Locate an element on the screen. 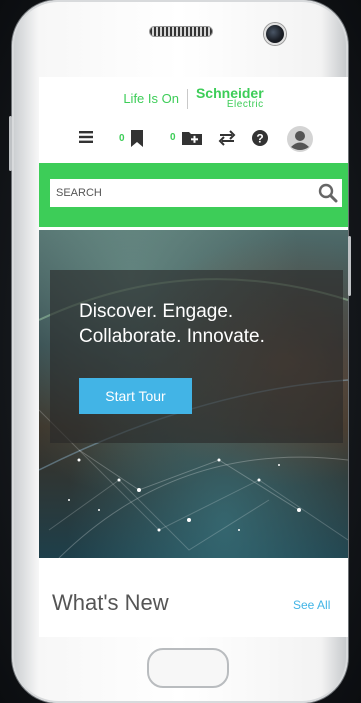 This screenshot has height=703, width=361. front-camera is located at coordinates (275, 34).